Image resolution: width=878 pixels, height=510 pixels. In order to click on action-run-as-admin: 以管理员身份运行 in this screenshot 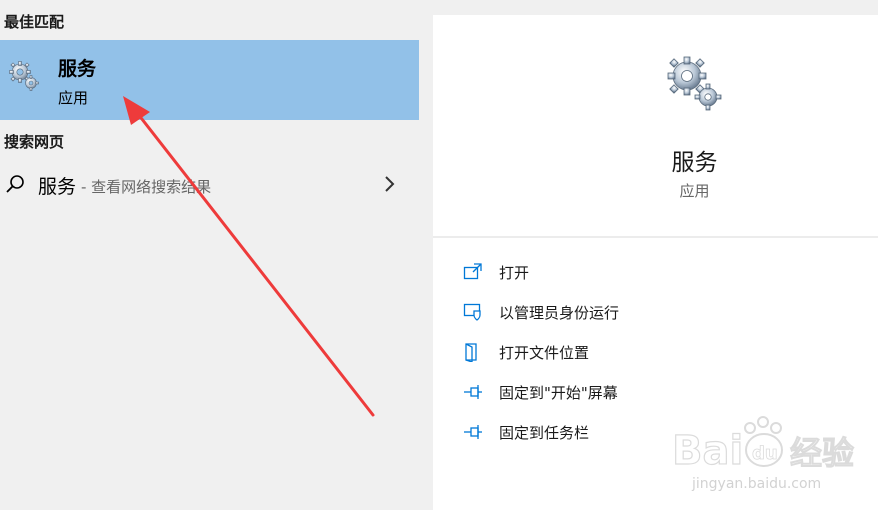, I will do `click(663, 312)`.